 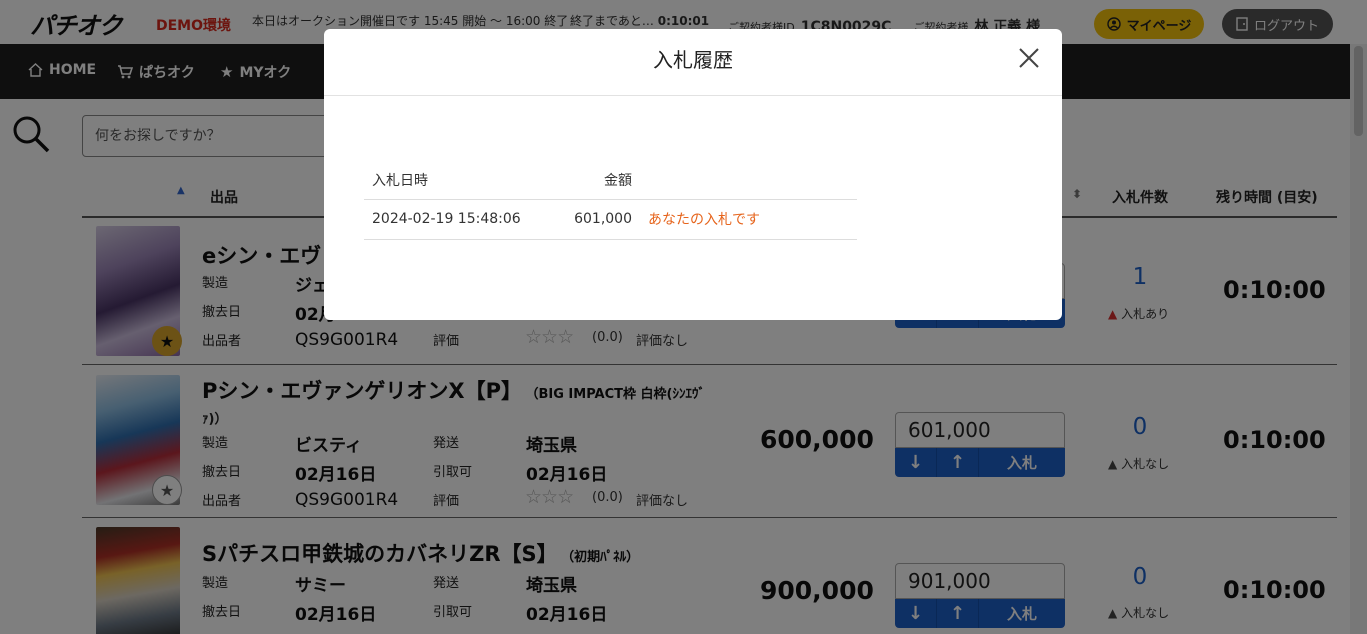 I want to click on modal-divider, so click(x=693, y=95).